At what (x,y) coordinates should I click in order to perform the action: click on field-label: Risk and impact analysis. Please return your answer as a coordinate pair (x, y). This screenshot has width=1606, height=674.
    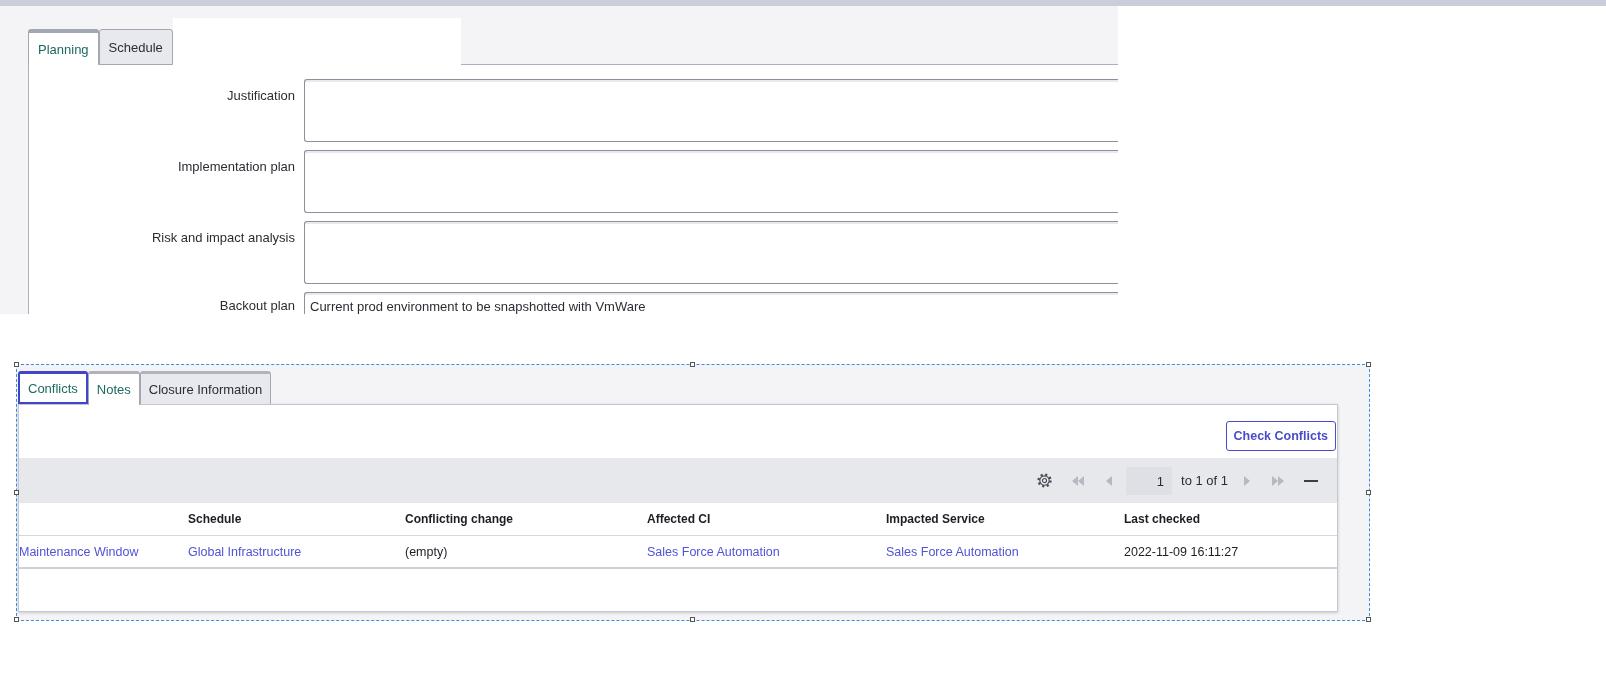
    Looking at the image, I should click on (222, 237).